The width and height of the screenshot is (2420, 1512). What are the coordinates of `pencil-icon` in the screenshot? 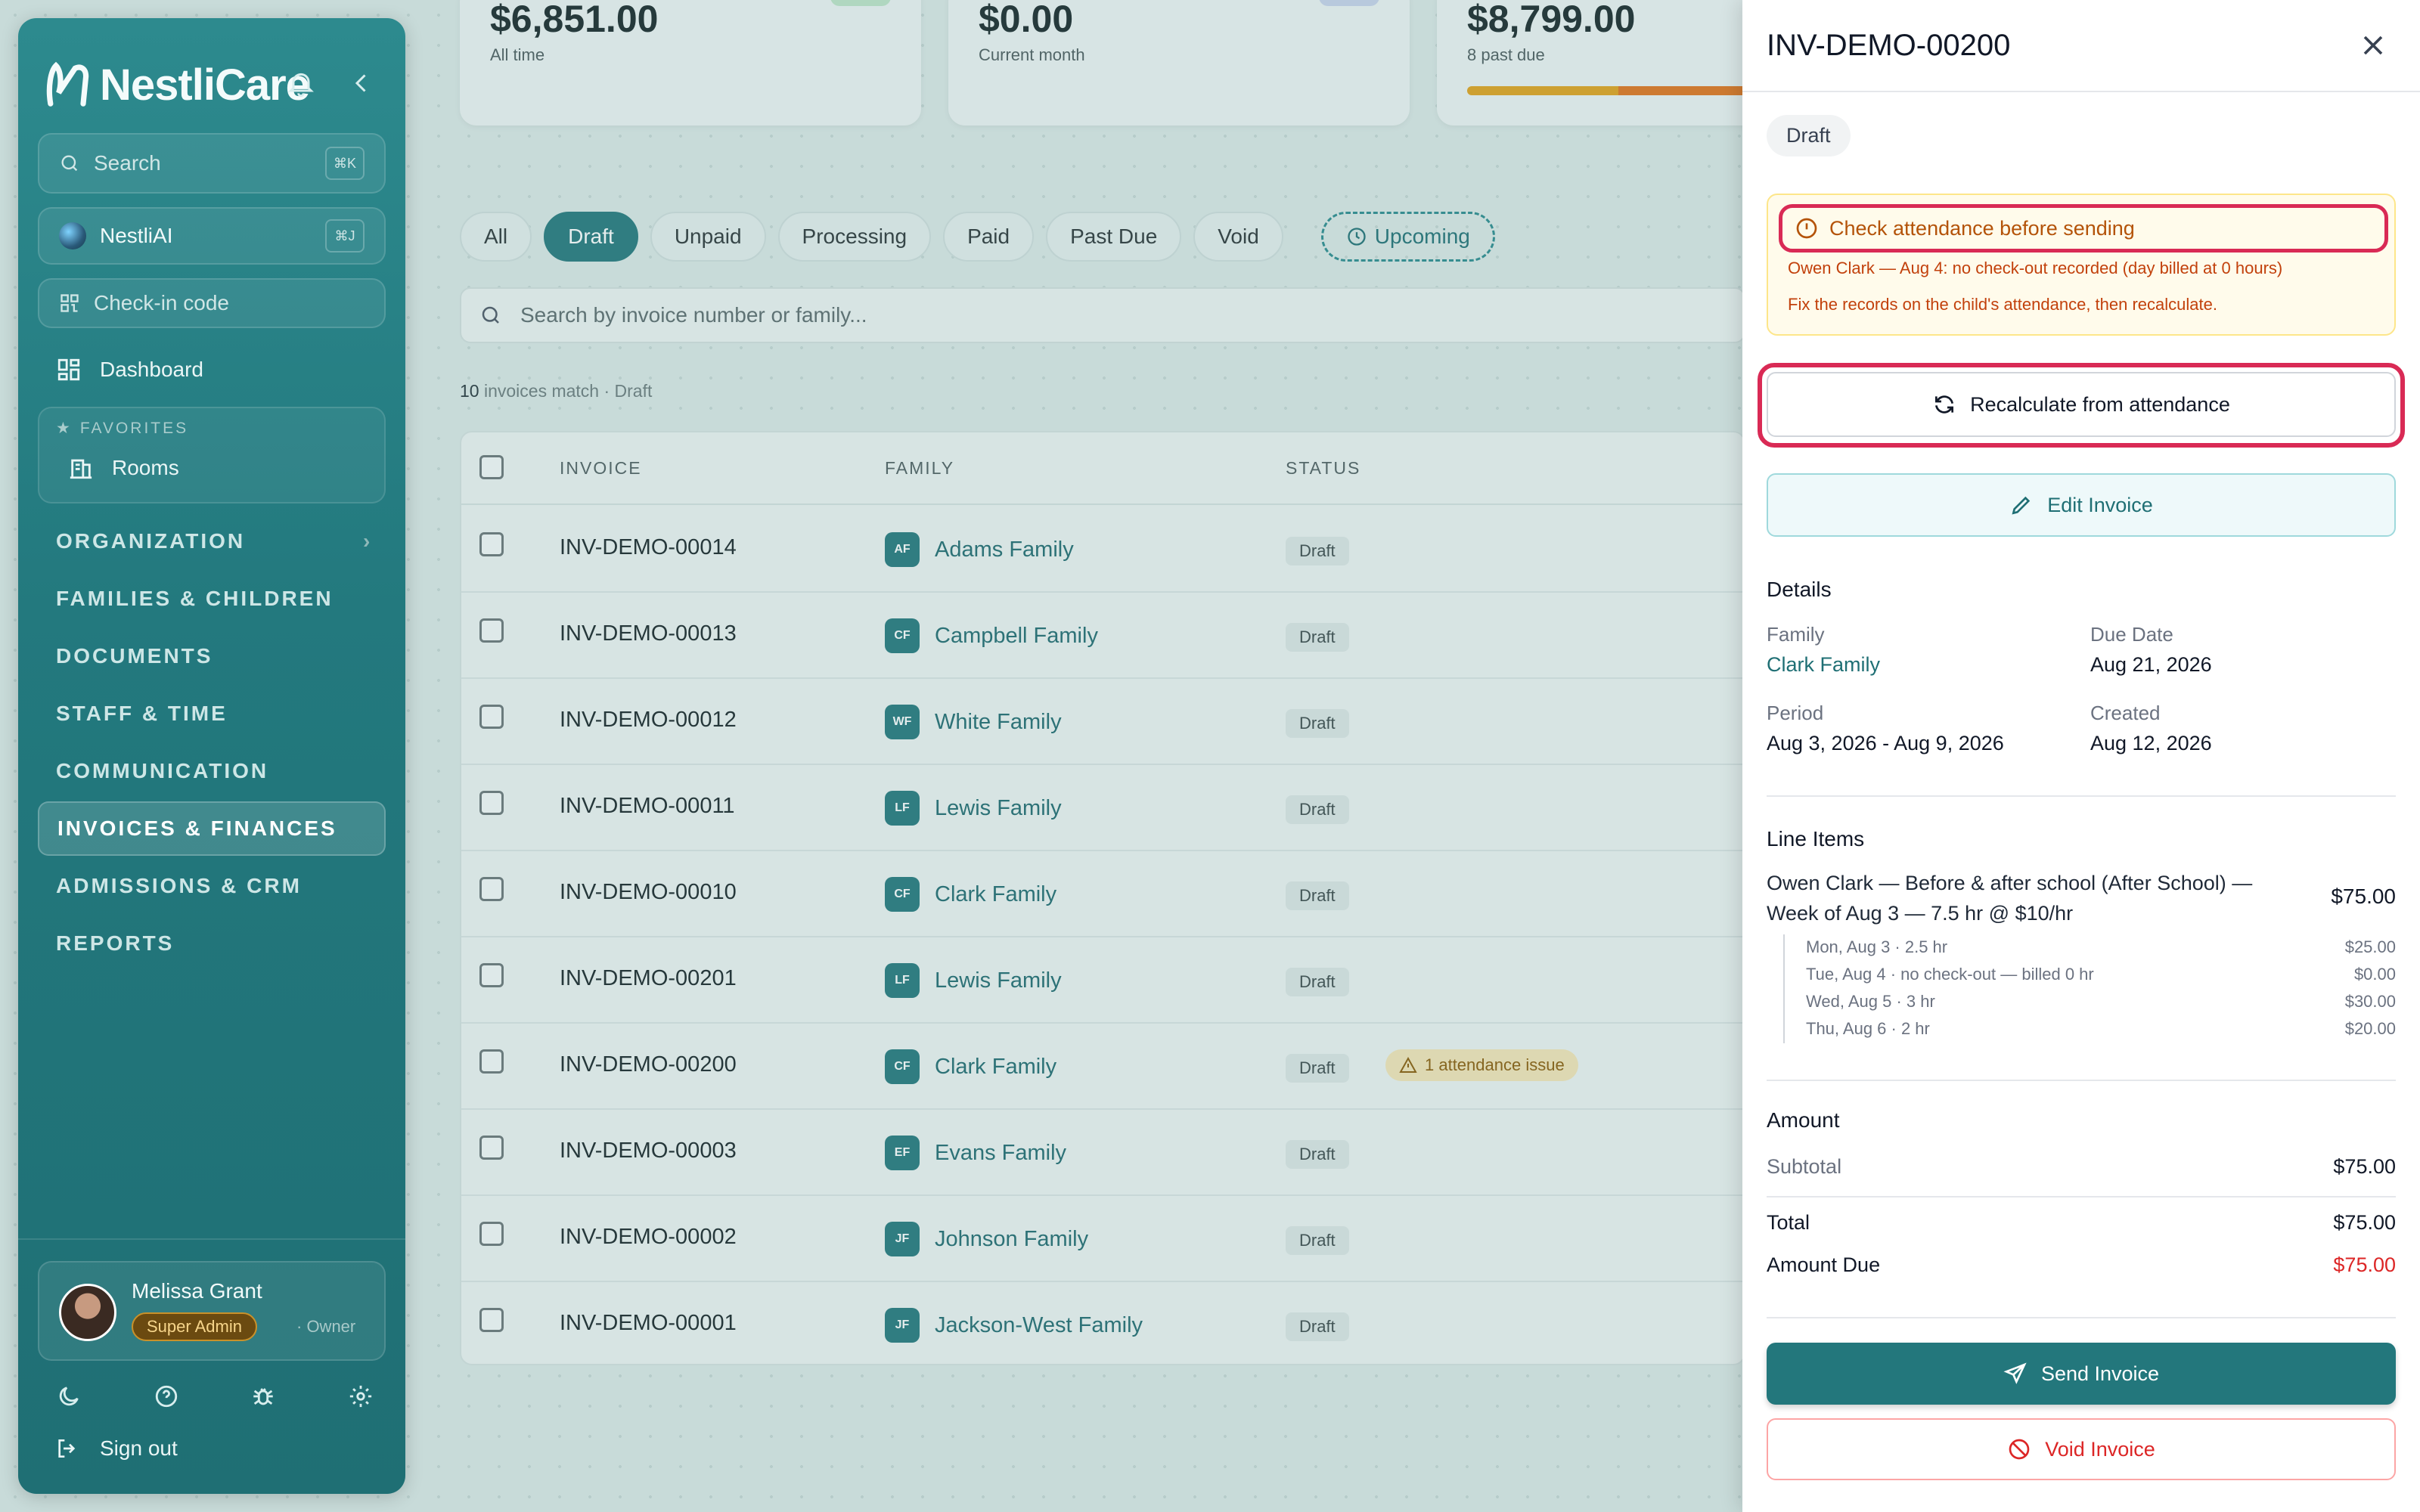 It's located at (2021, 505).